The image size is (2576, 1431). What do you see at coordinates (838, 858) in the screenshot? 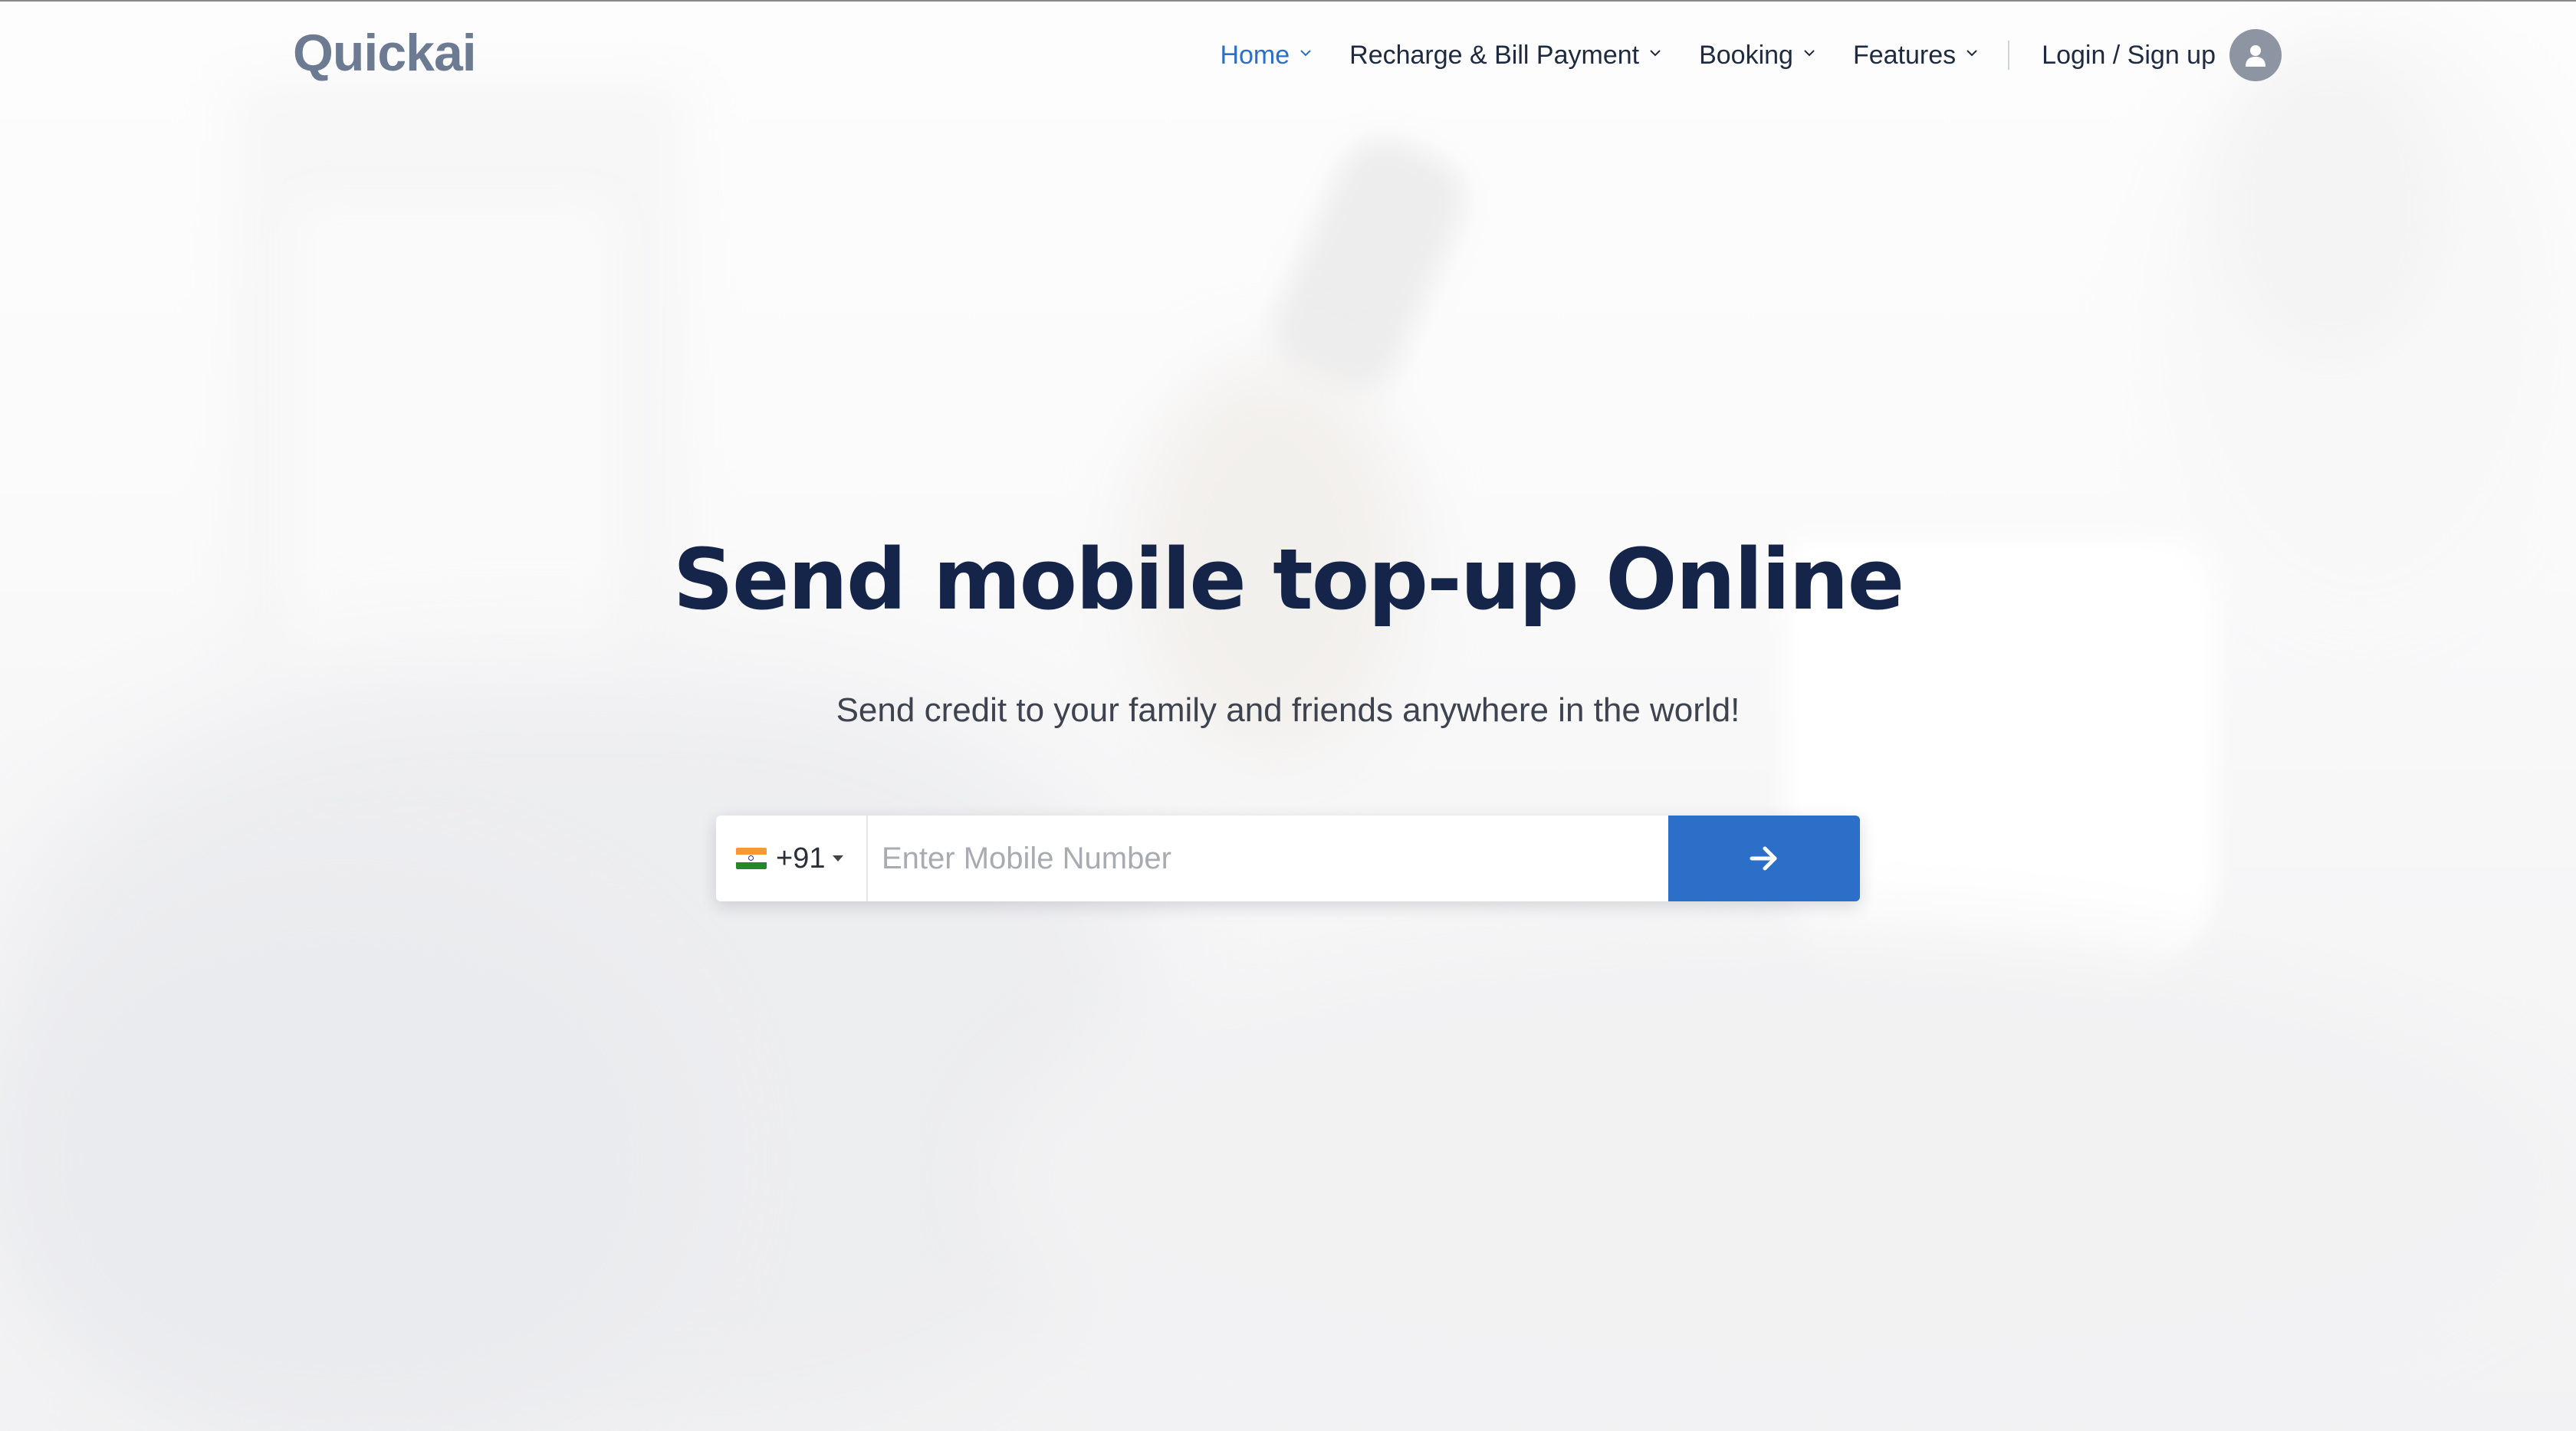
I see `caret-down-icon` at bounding box center [838, 858].